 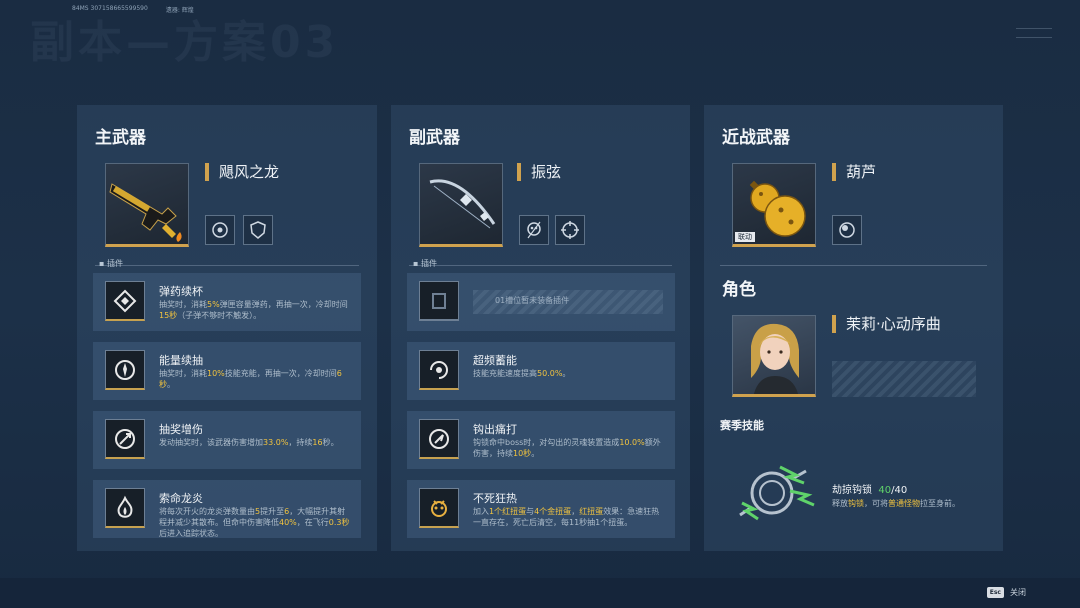 What do you see at coordinates (439, 508) in the screenshot?
I see `undying-frenzy-icon` at bounding box center [439, 508].